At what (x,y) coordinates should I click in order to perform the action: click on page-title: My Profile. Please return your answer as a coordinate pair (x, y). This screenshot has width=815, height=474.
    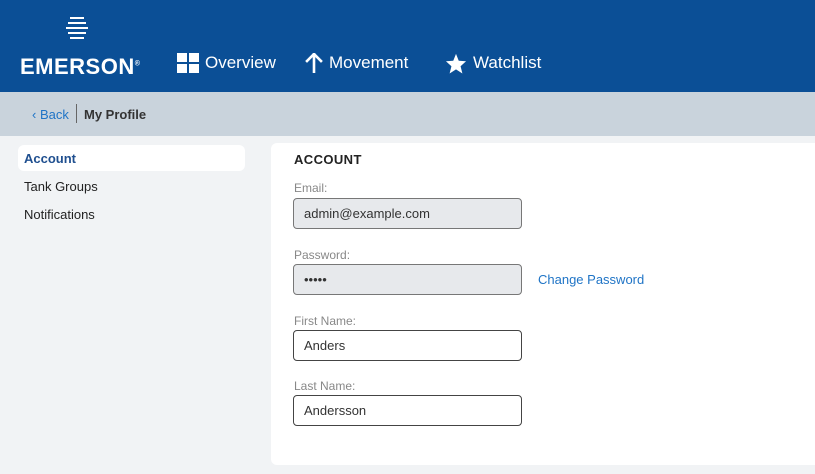
    Looking at the image, I should click on (115, 114).